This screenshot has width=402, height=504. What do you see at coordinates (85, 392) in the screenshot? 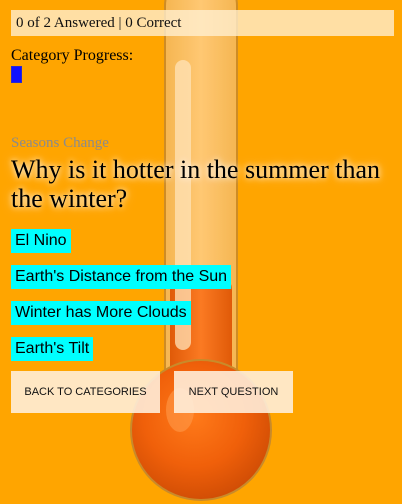
I see `back-to-categories-button: BACK TO CATEGORIES` at bounding box center [85, 392].